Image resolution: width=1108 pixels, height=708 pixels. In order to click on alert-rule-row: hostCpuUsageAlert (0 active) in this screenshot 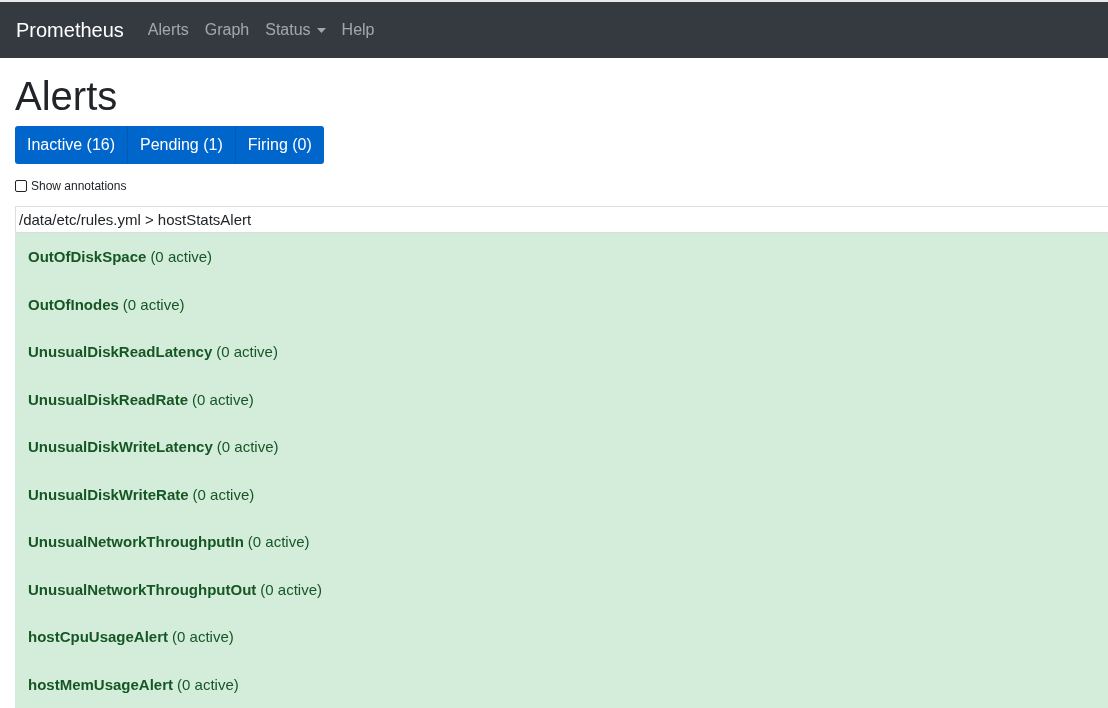, I will do `click(561, 637)`.